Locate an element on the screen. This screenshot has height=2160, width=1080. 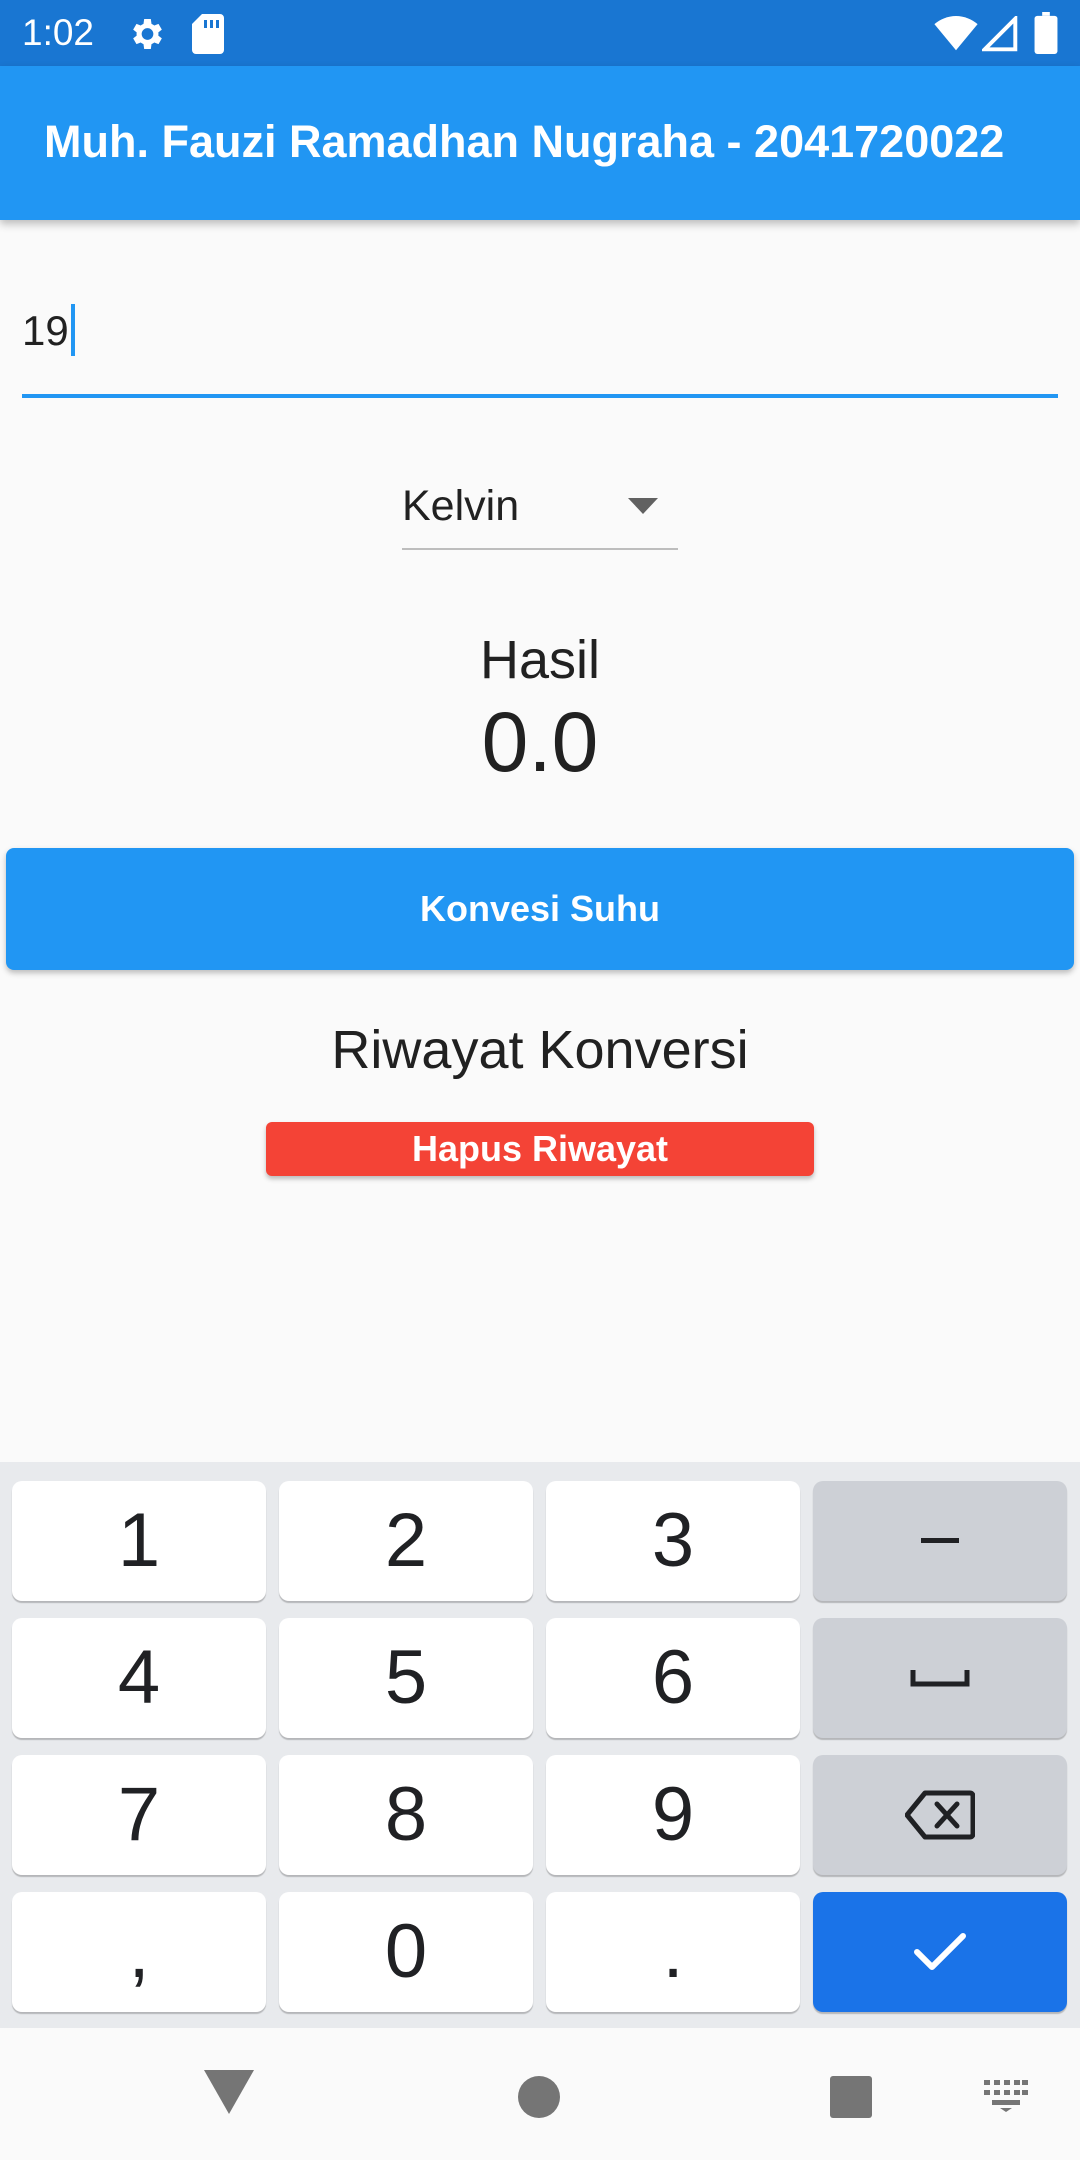
key-2: 2 is located at coordinates (406, 1541).